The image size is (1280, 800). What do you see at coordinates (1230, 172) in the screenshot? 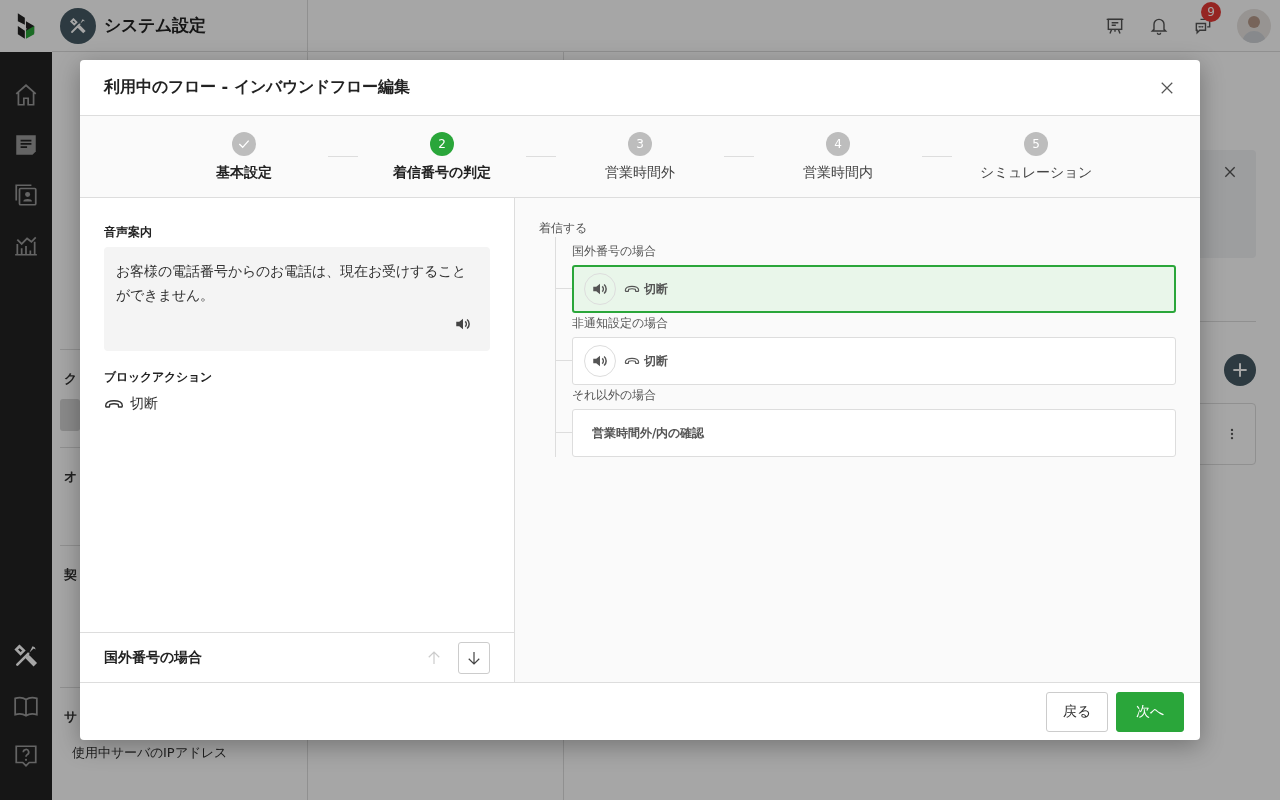
I see `close-icon` at bounding box center [1230, 172].